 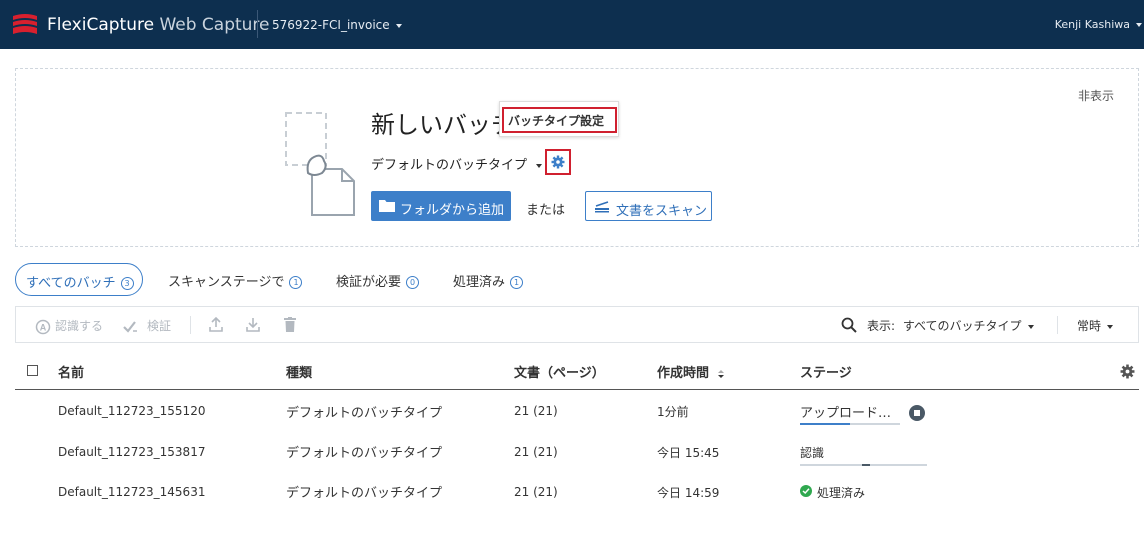 What do you see at coordinates (577, 324) in the screenshot?
I see `batch-toolbar: A 認識する 検証 表示: すべてのバッチタイプ 常時` at bounding box center [577, 324].